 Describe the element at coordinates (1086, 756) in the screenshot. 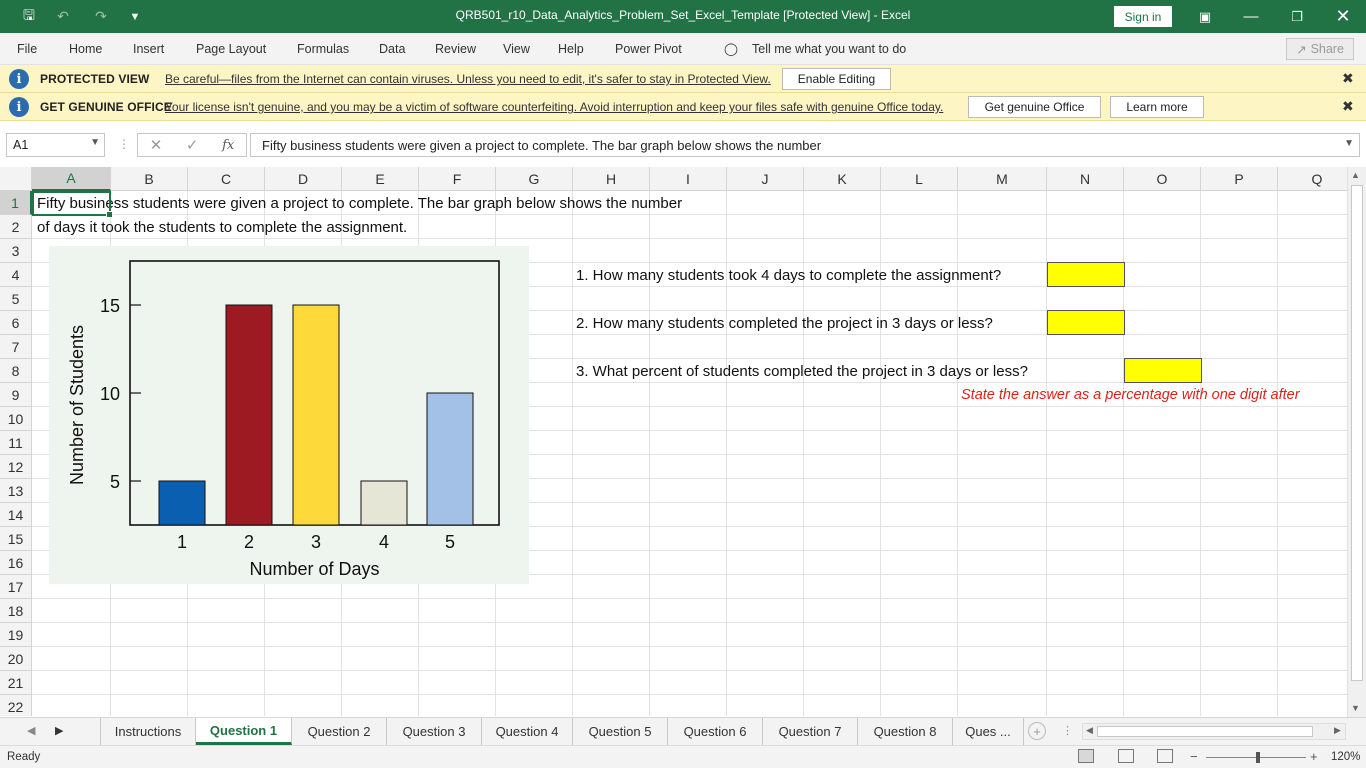

I see `normal-view-icon` at that location.